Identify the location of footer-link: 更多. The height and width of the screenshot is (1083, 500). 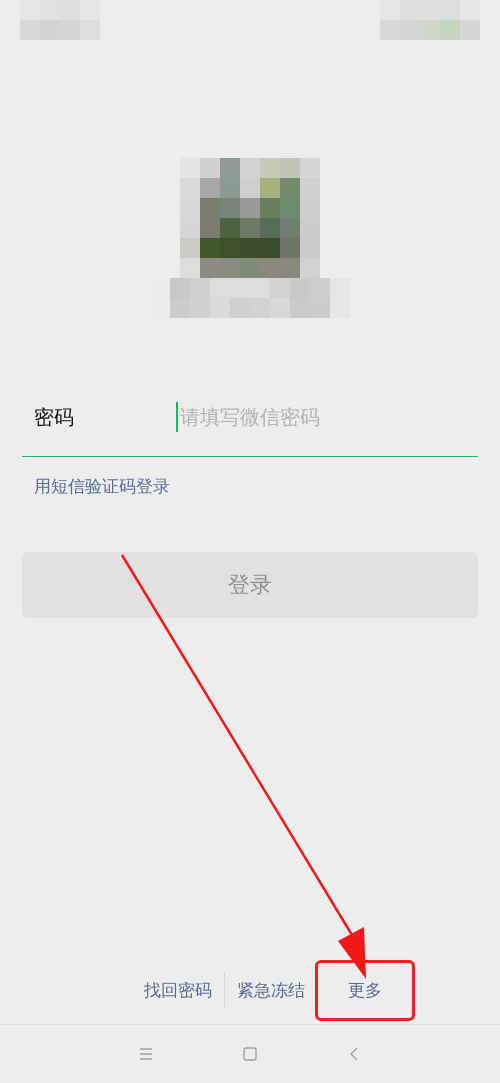
(365, 990).